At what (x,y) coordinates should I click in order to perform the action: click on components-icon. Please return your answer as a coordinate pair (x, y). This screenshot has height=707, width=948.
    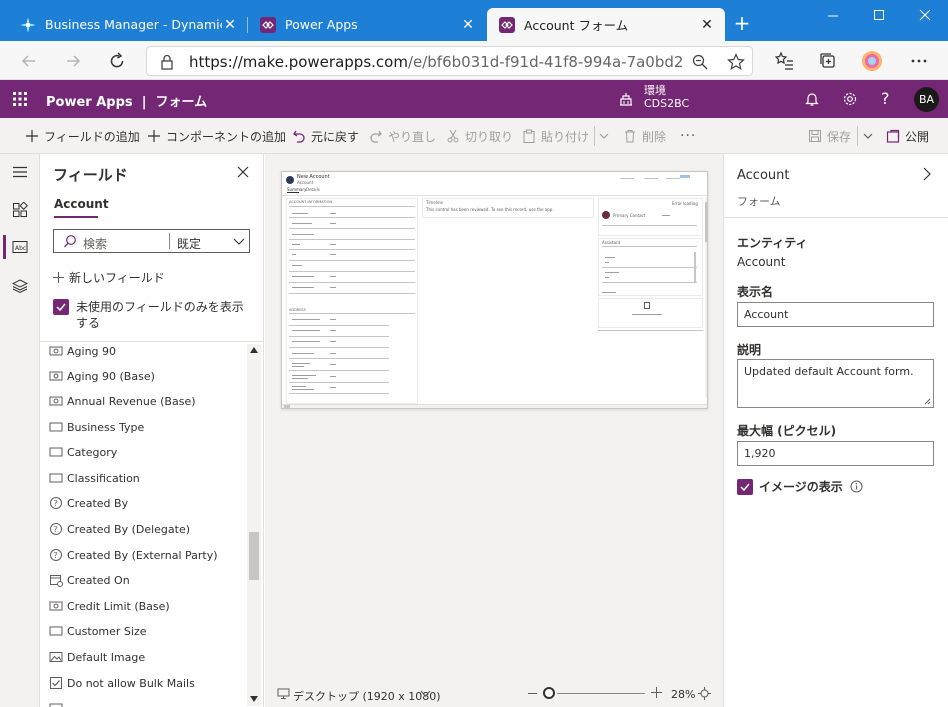
    Looking at the image, I should click on (20, 210).